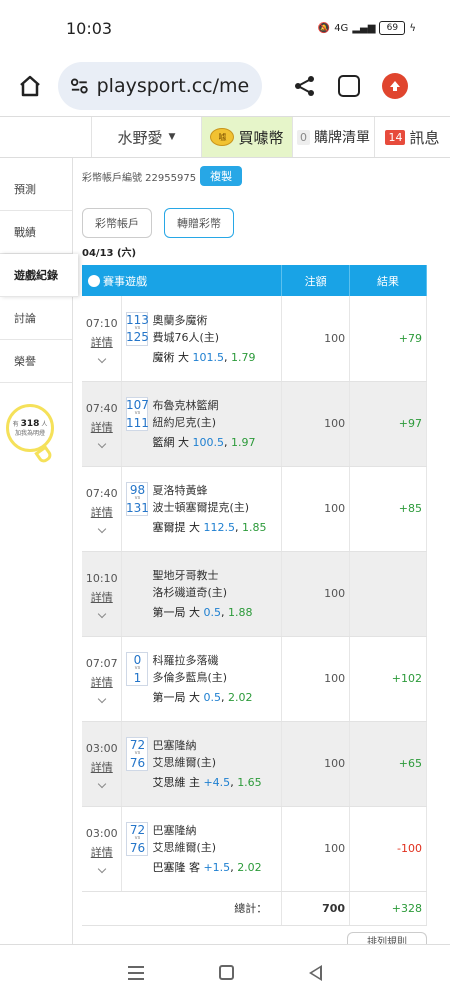 This screenshot has height=1000, width=450. I want to click on battery-icon: 69, so click(392, 28).